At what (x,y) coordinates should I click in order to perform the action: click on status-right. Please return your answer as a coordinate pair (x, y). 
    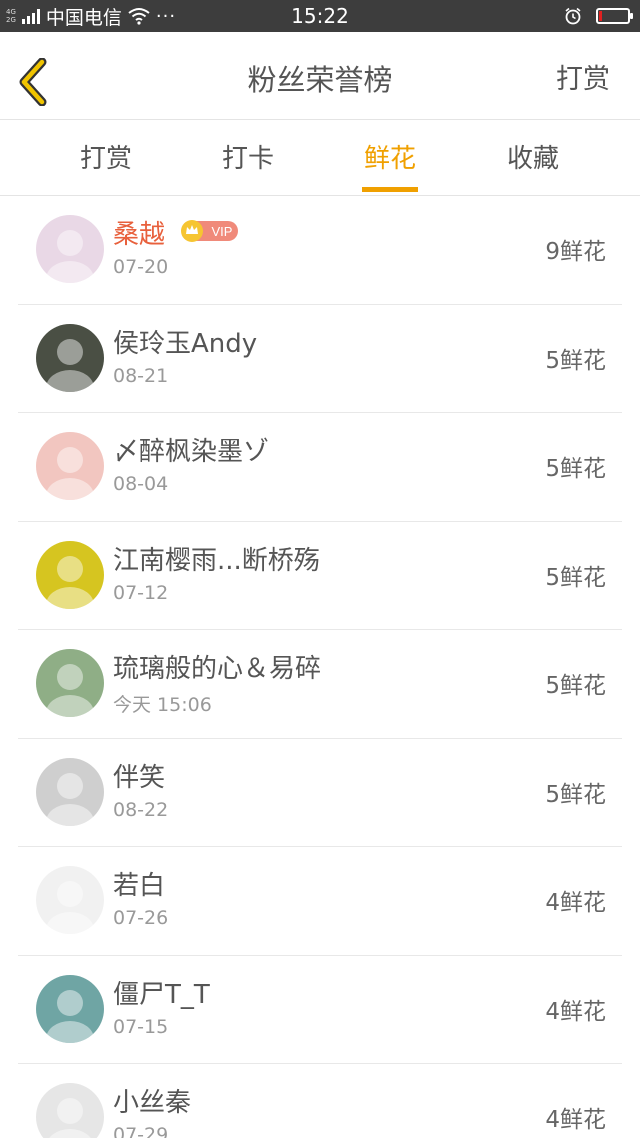
    Looking at the image, I should click on (598, 16).